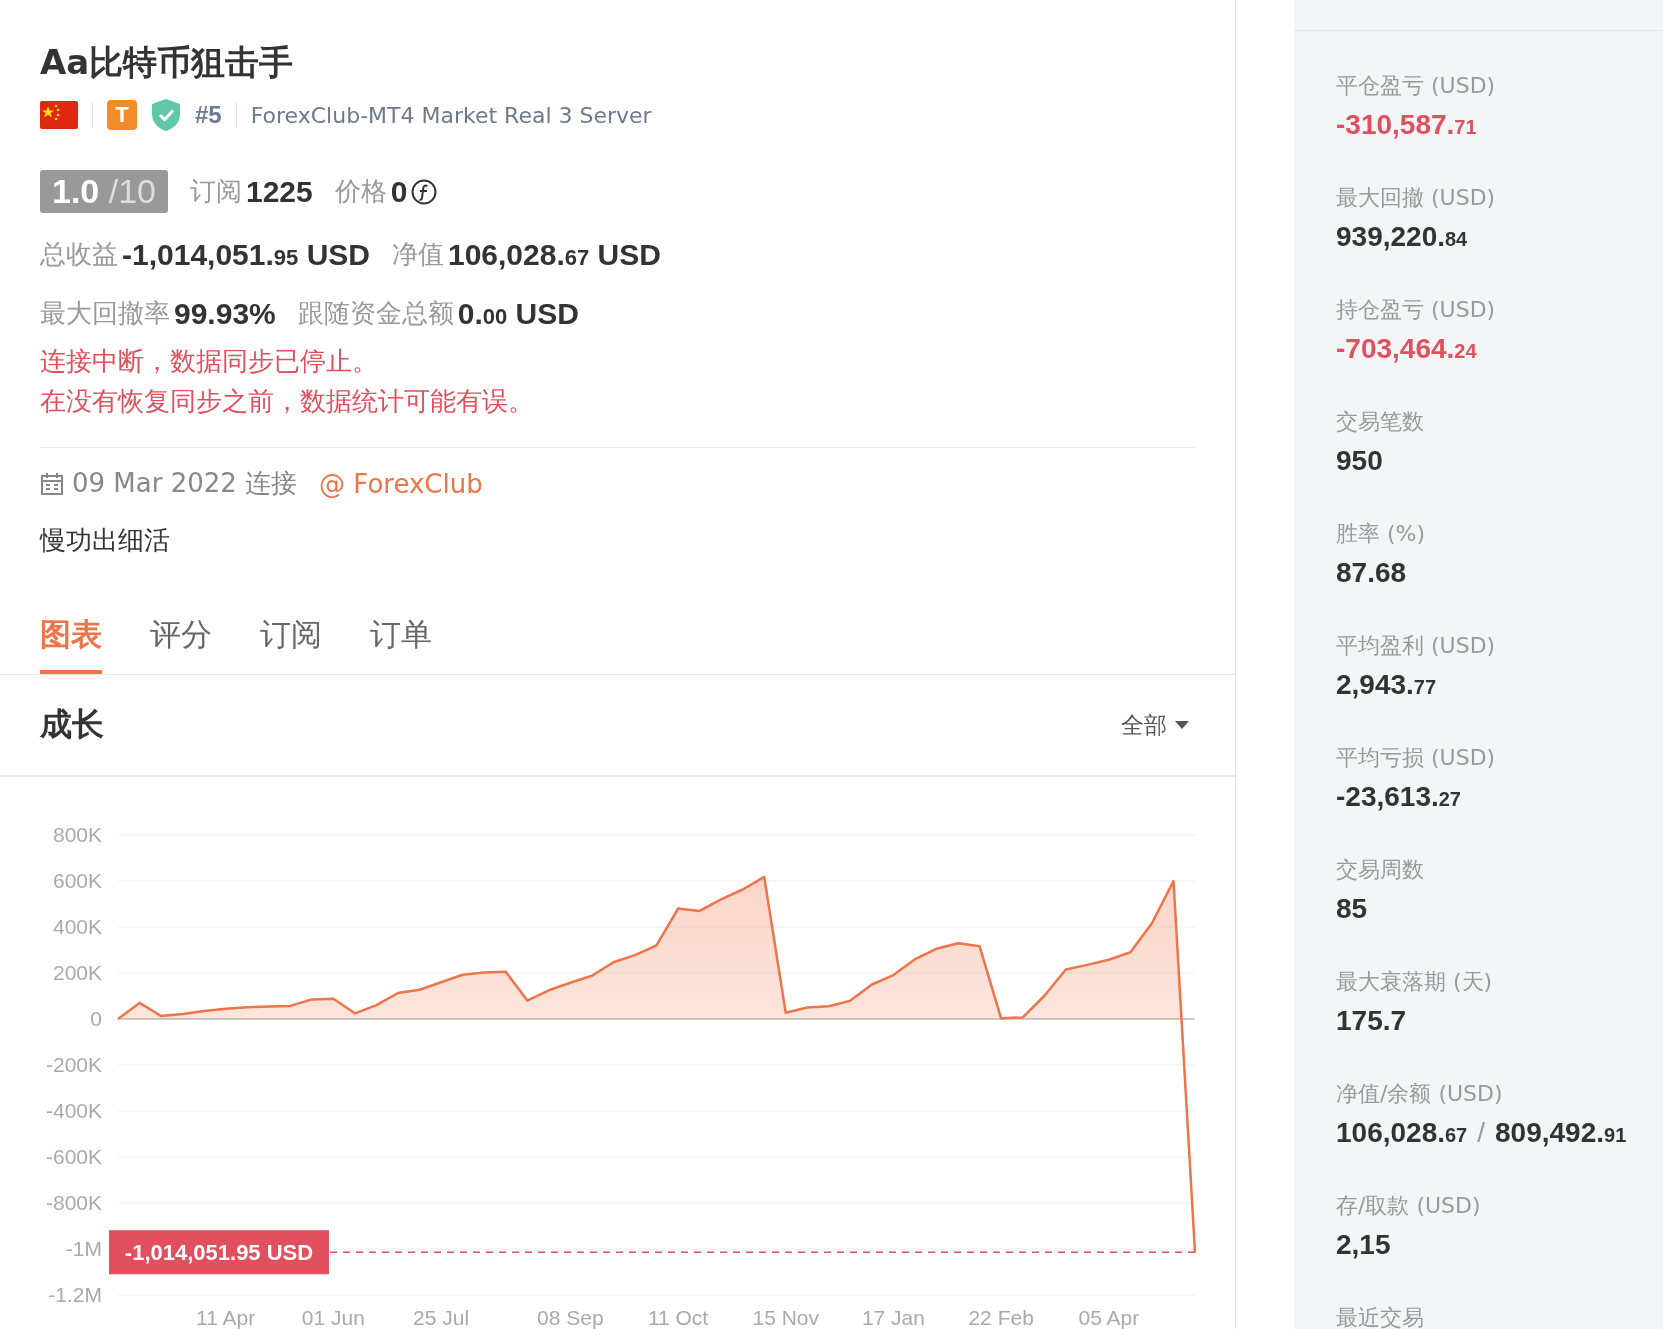  What do you see at coordinates (167, 62) in the screenshot?
I see `trader-name: Aa比特币狙击手` at bounding box center [167, 62].